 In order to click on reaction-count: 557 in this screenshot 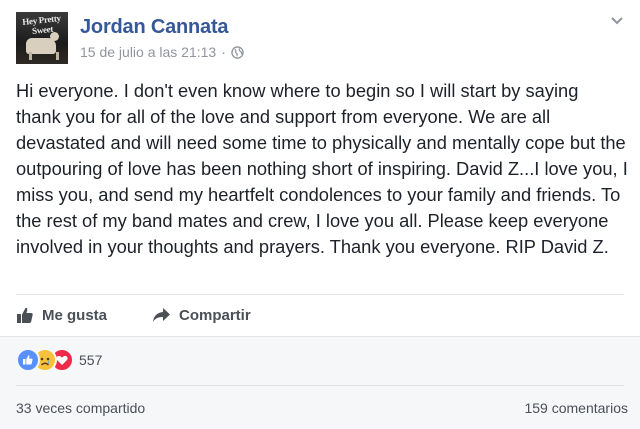, I will do `click(90, 360)`.